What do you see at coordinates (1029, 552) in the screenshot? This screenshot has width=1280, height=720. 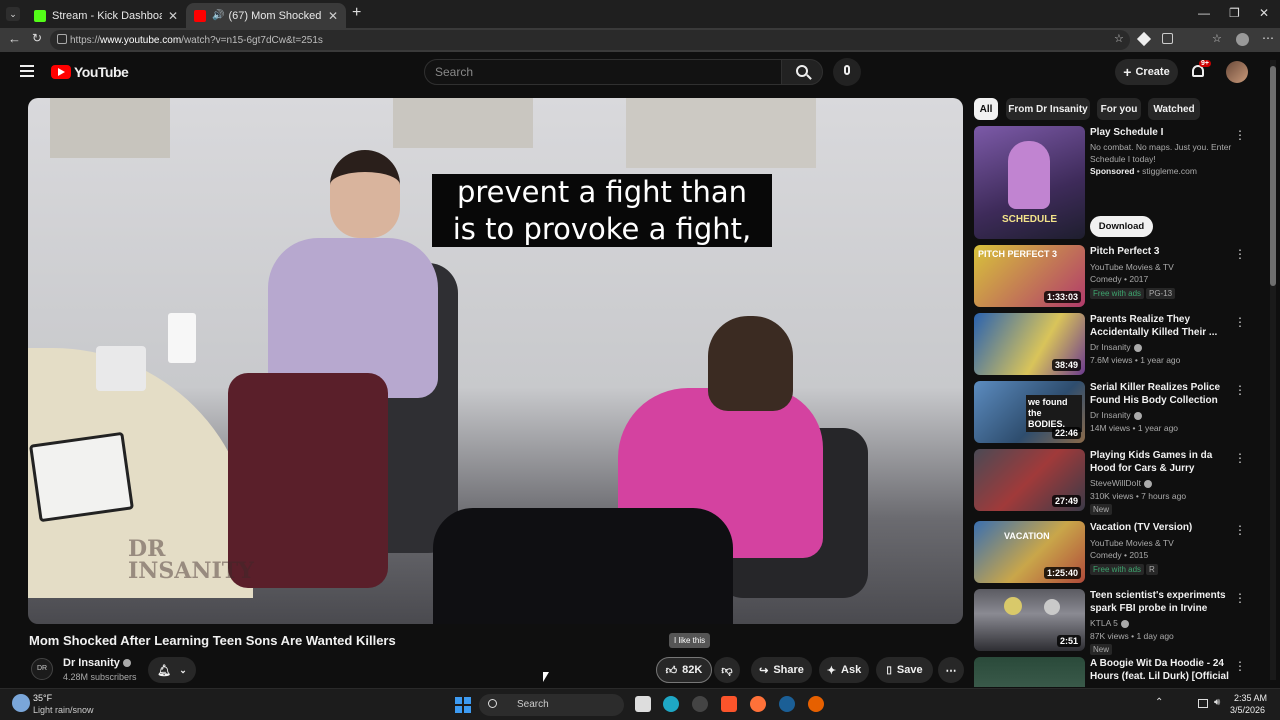 I see `video-thumbnail: VACATION 1:25:40` at bounding box center [1029, 552].